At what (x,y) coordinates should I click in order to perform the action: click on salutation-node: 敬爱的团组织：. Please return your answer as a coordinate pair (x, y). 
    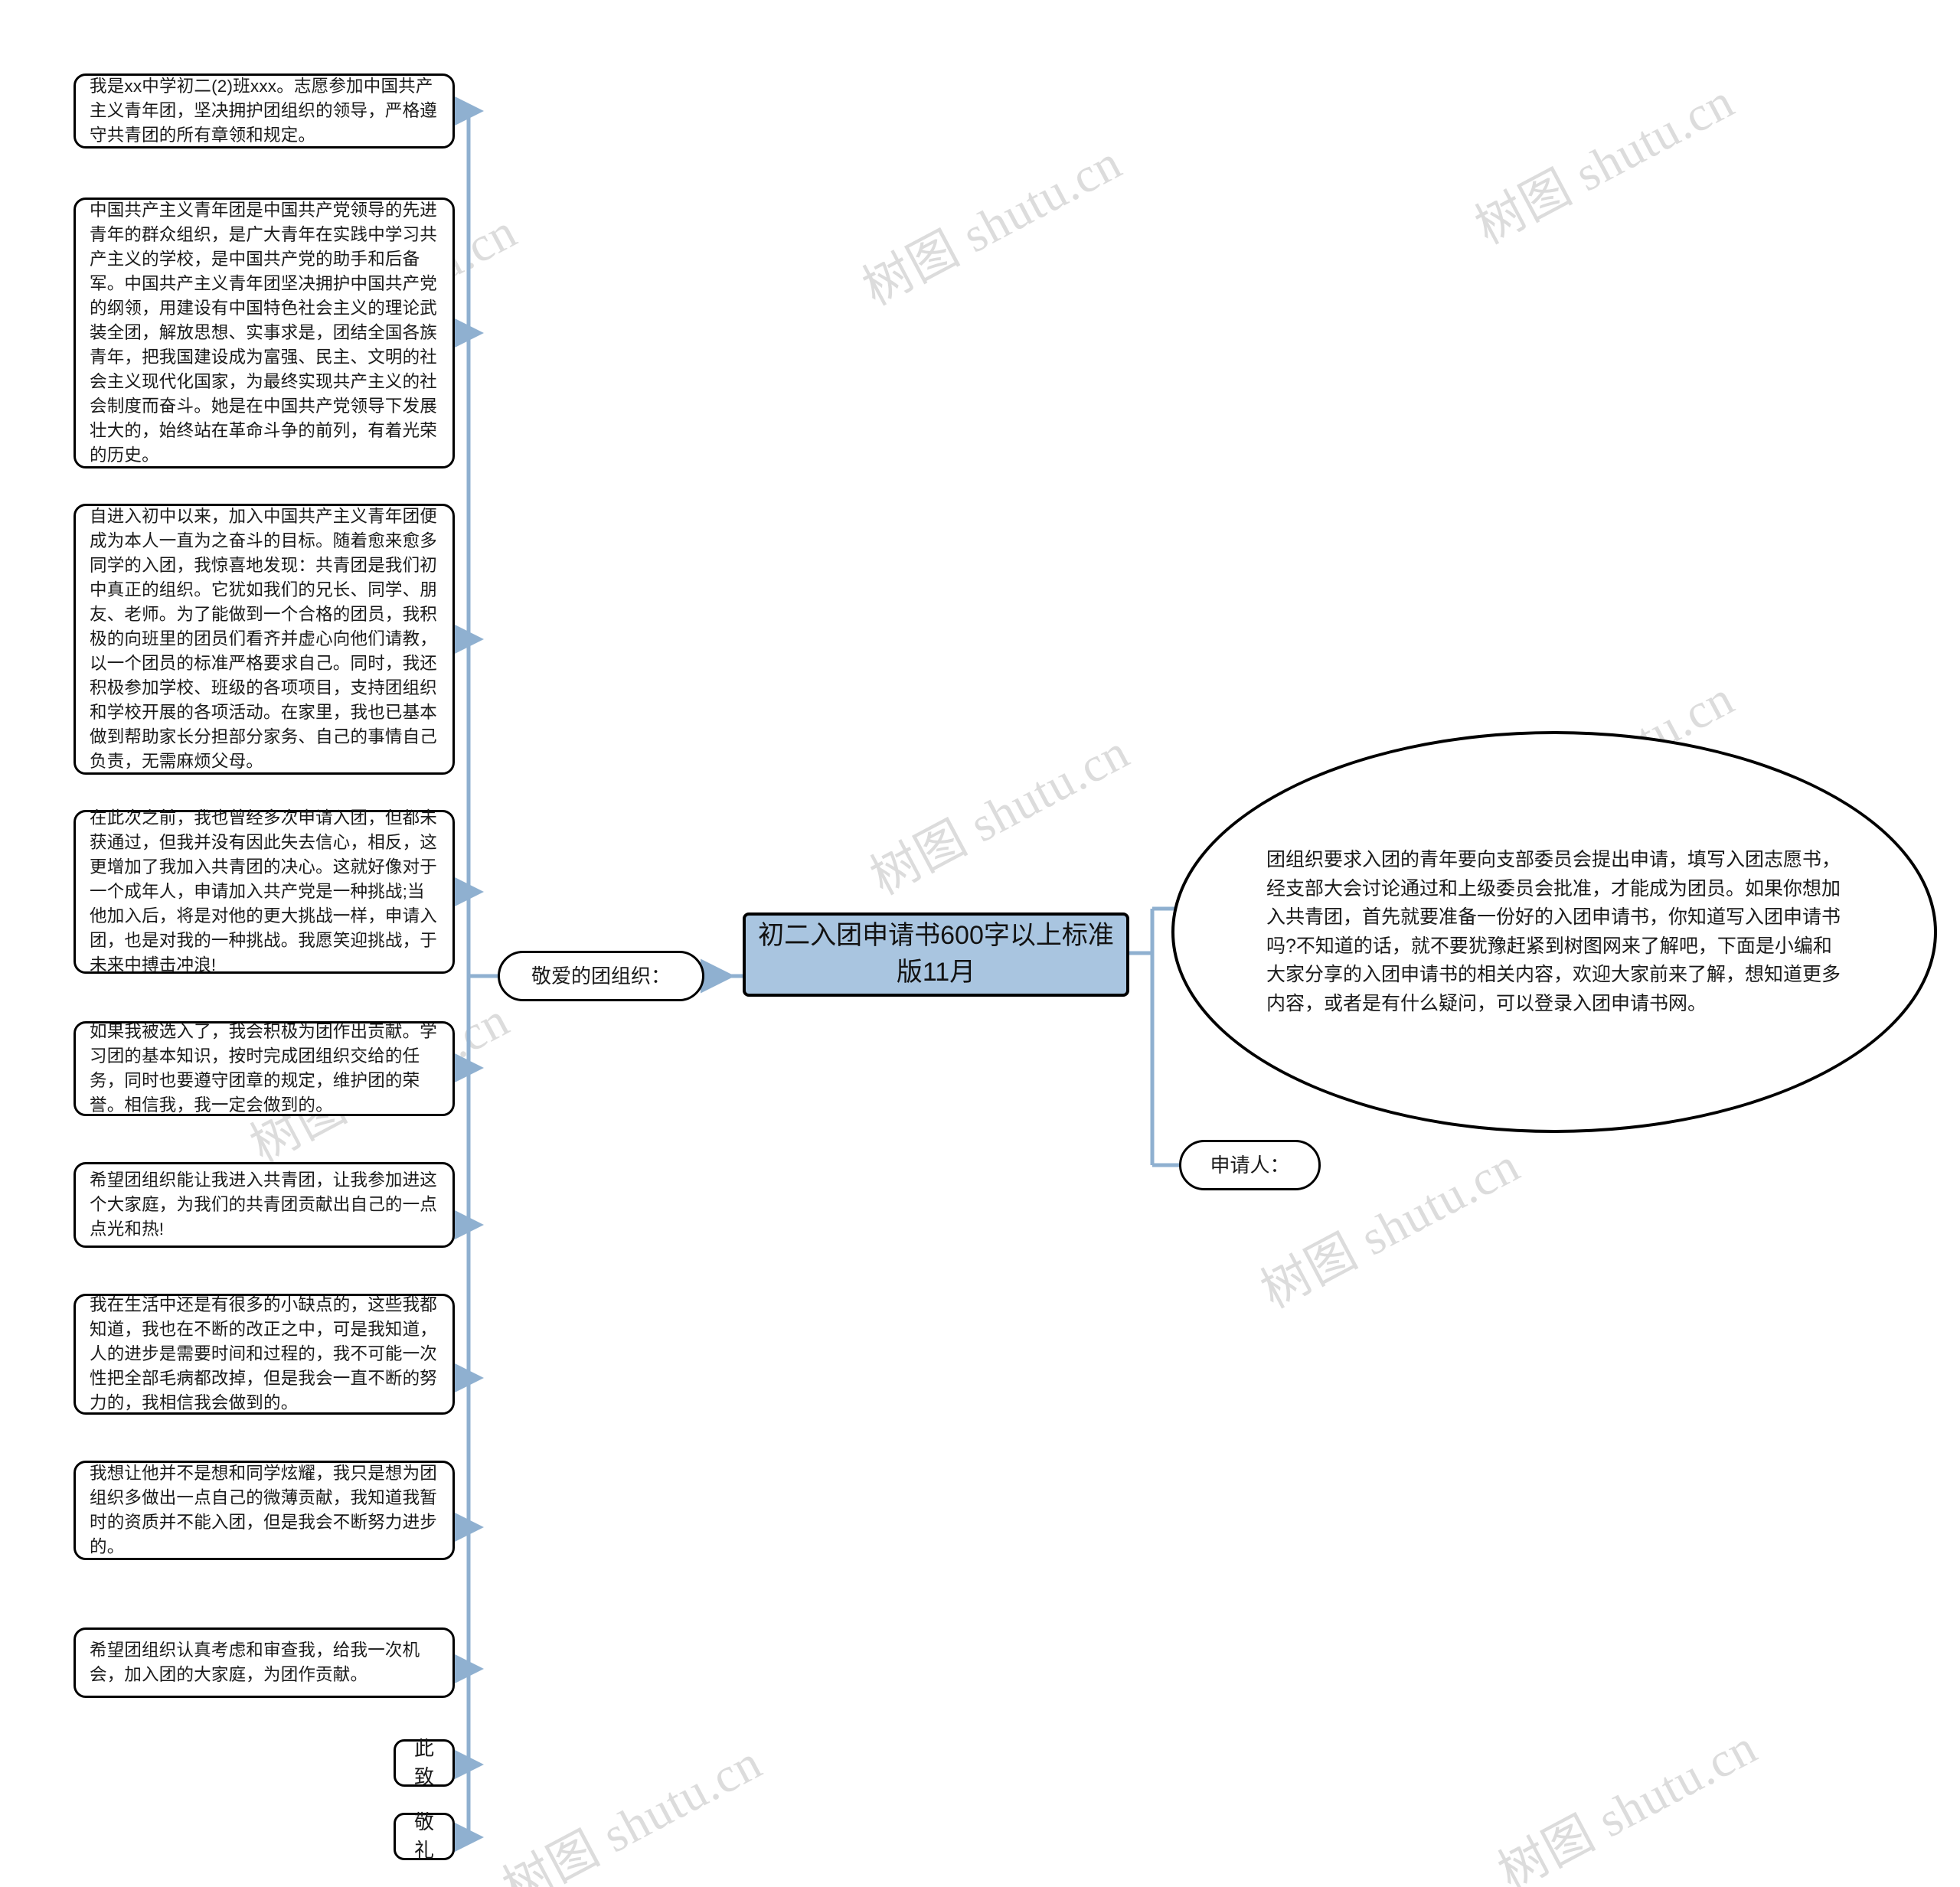
    Looking at the image, I should click on (601, 976).